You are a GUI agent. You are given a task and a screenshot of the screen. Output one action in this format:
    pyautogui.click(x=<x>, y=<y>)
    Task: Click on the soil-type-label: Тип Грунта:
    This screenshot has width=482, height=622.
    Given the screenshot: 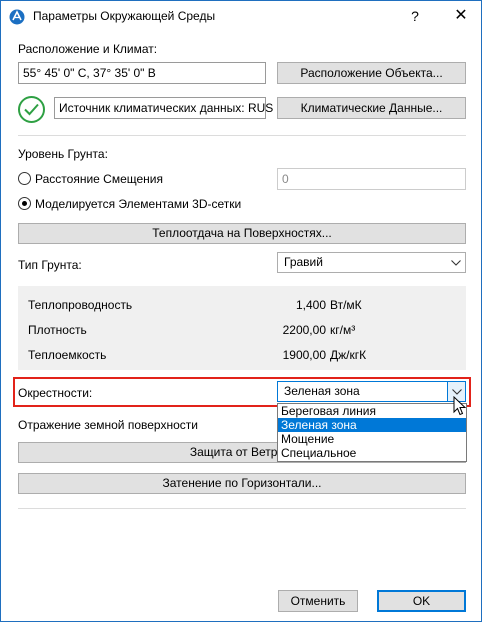 What is the action you would take?
    pyautogui.click(x=50, y=265)
    